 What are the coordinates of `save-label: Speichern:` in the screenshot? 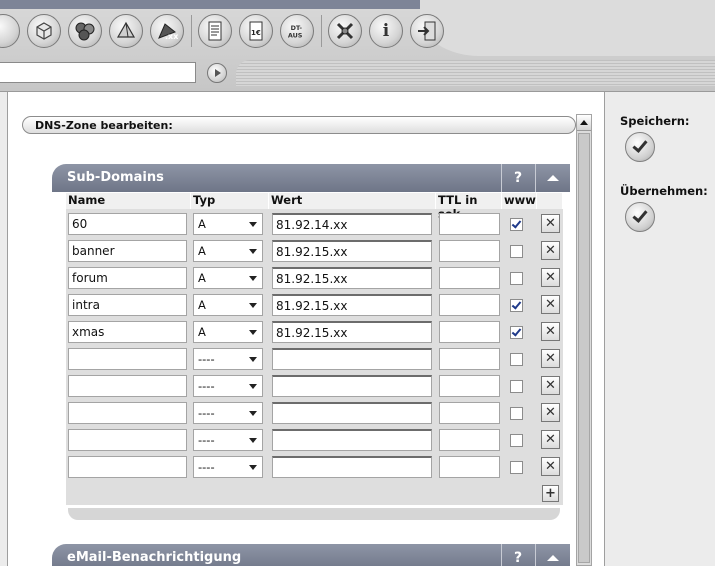 It's located at (655, 121).